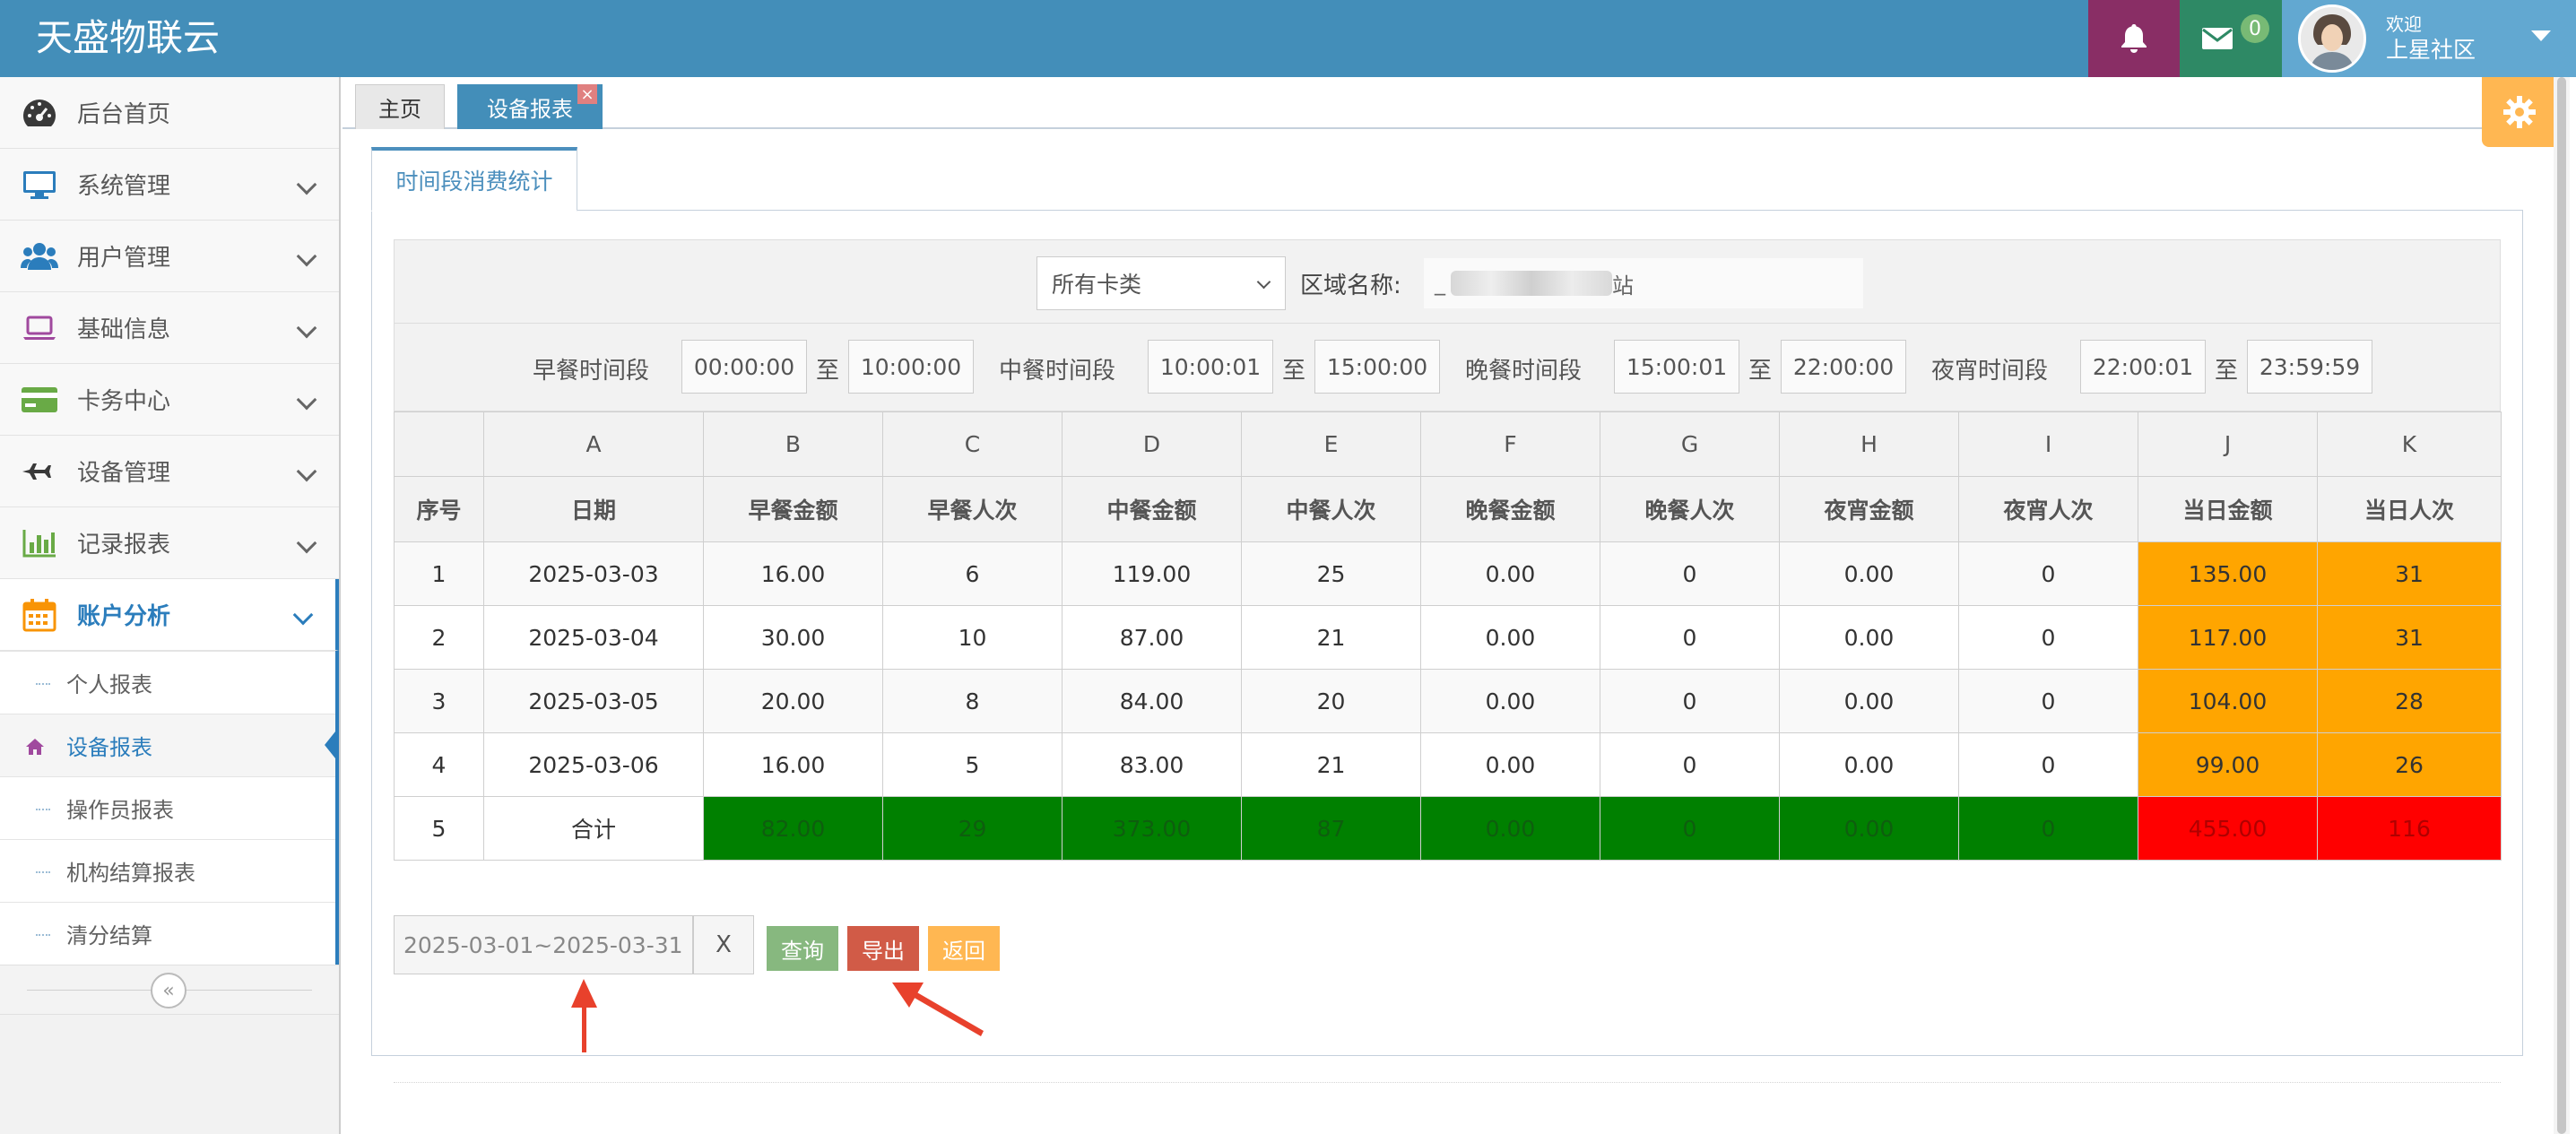  What do you see at coordinates (169, 400) in the screenshot?
I see `sidebar-item-card-center: 卡务中心` at bounding box center [169, 400].